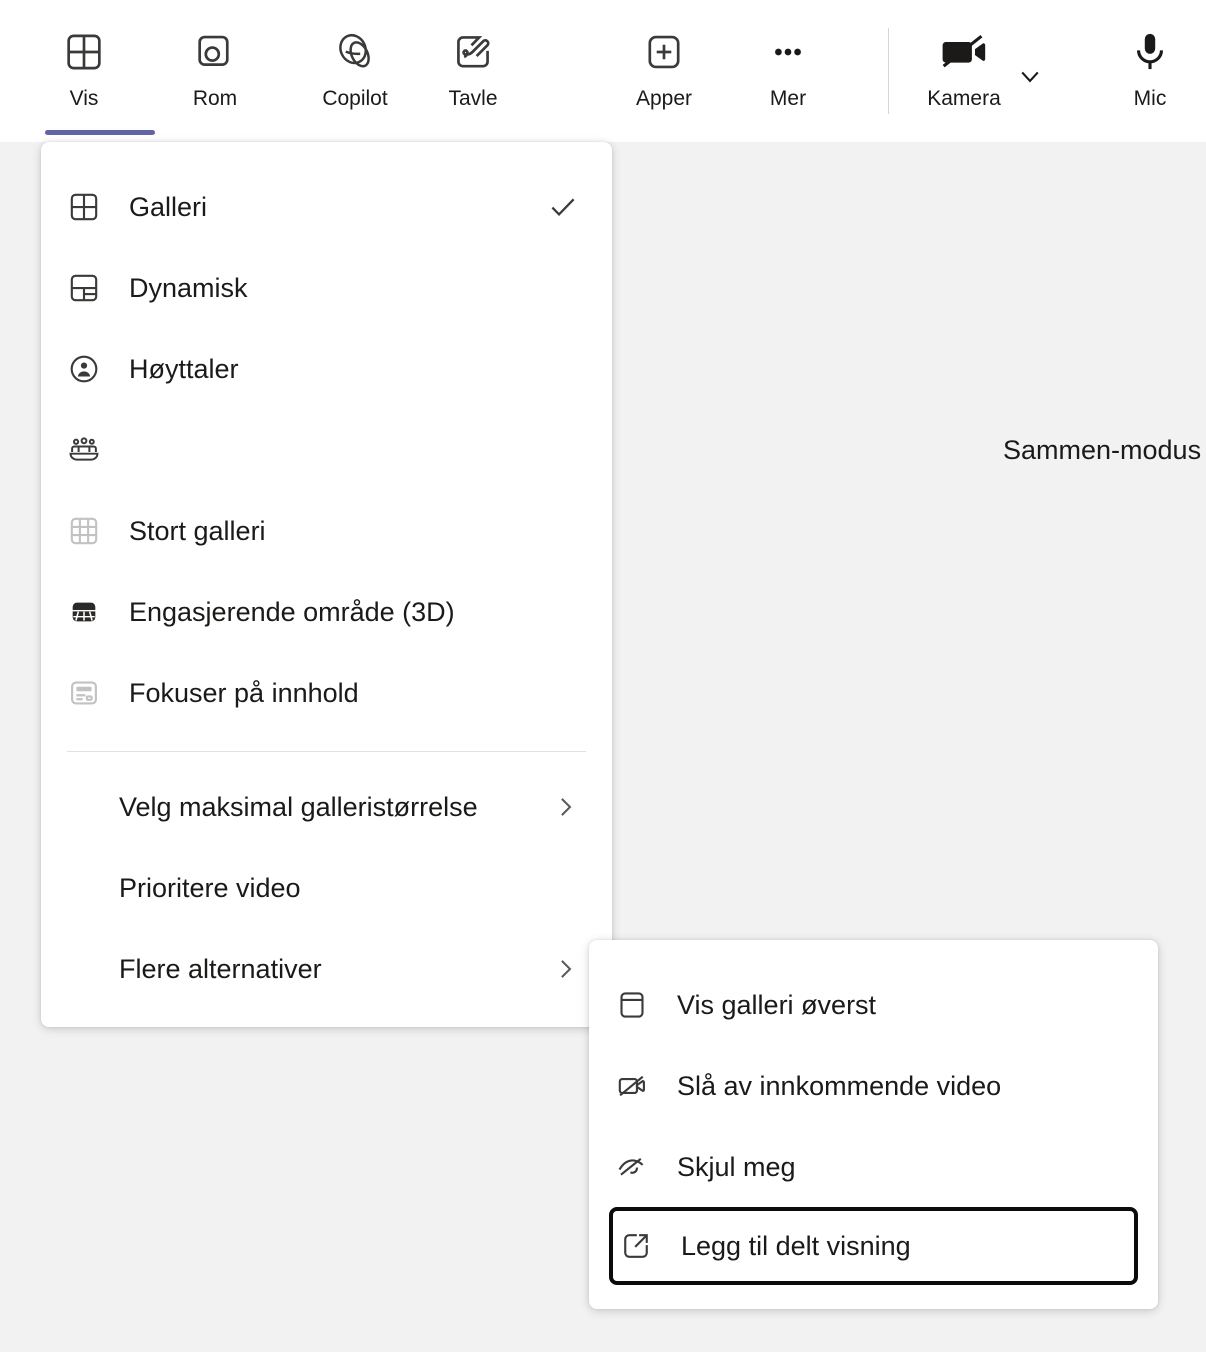  I want to click on submenu-item-vis-galleri-overst: Vis galleri øverst, so click(873, 1004).